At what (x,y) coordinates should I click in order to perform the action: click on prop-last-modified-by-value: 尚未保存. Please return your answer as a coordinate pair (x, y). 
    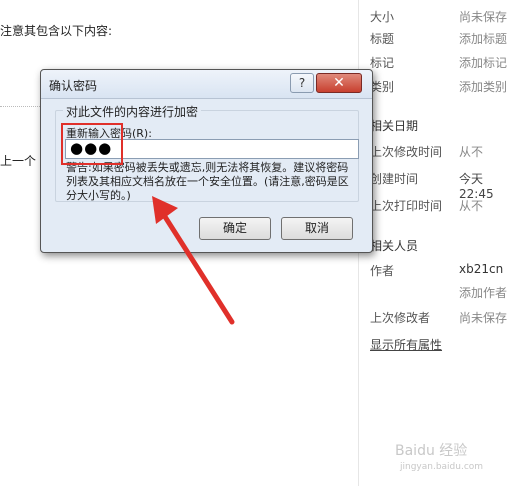
    Looking at the image, I should click on (483, 318).